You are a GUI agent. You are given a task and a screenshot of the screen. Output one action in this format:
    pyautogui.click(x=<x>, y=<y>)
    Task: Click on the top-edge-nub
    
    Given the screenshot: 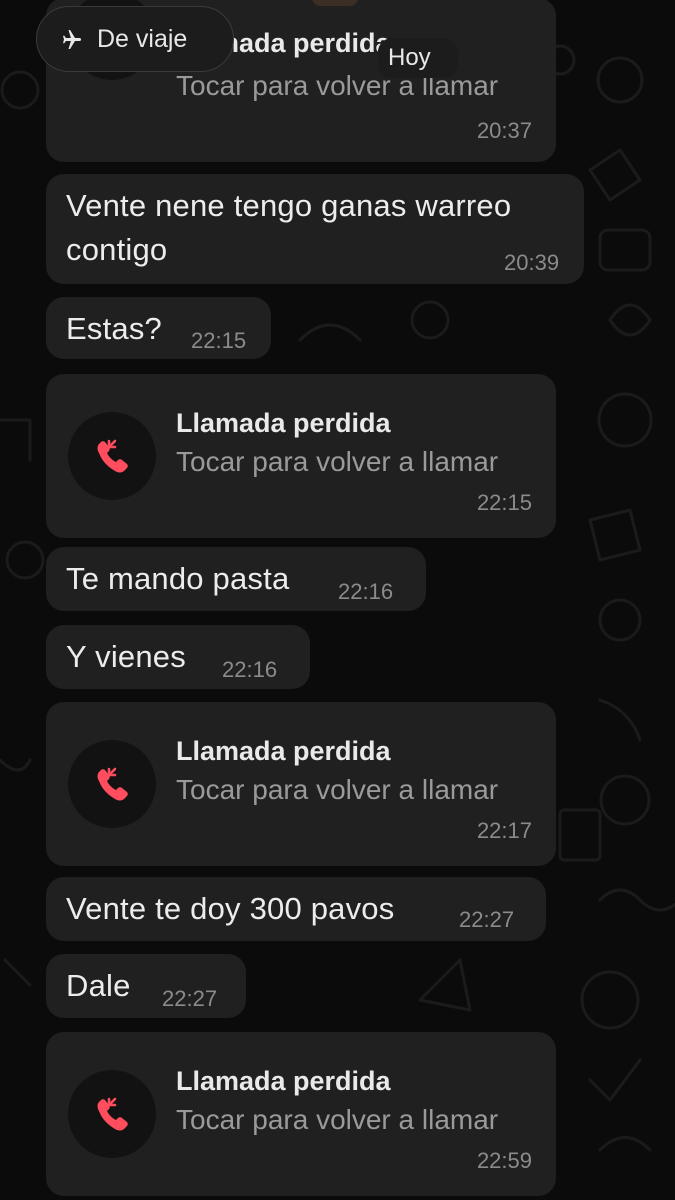 What is the action you would take?
    pyautogui.click(x=335, y=3)
    